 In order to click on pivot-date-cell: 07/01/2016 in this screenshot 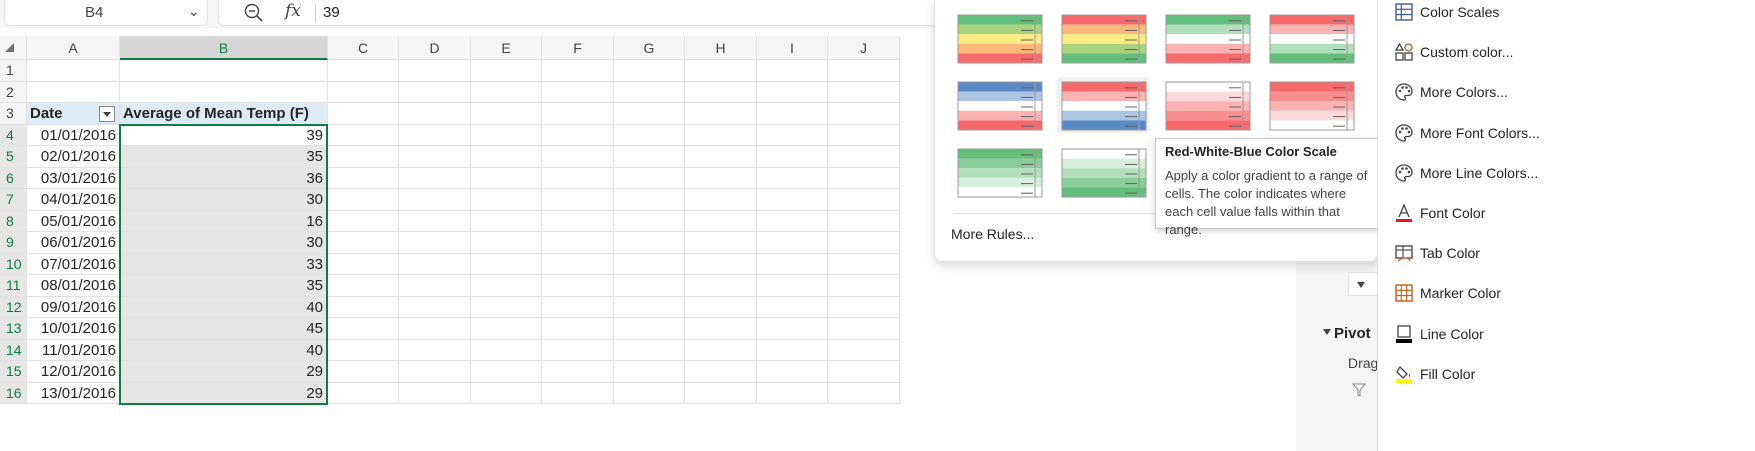, I will do `click(73, 264)`.